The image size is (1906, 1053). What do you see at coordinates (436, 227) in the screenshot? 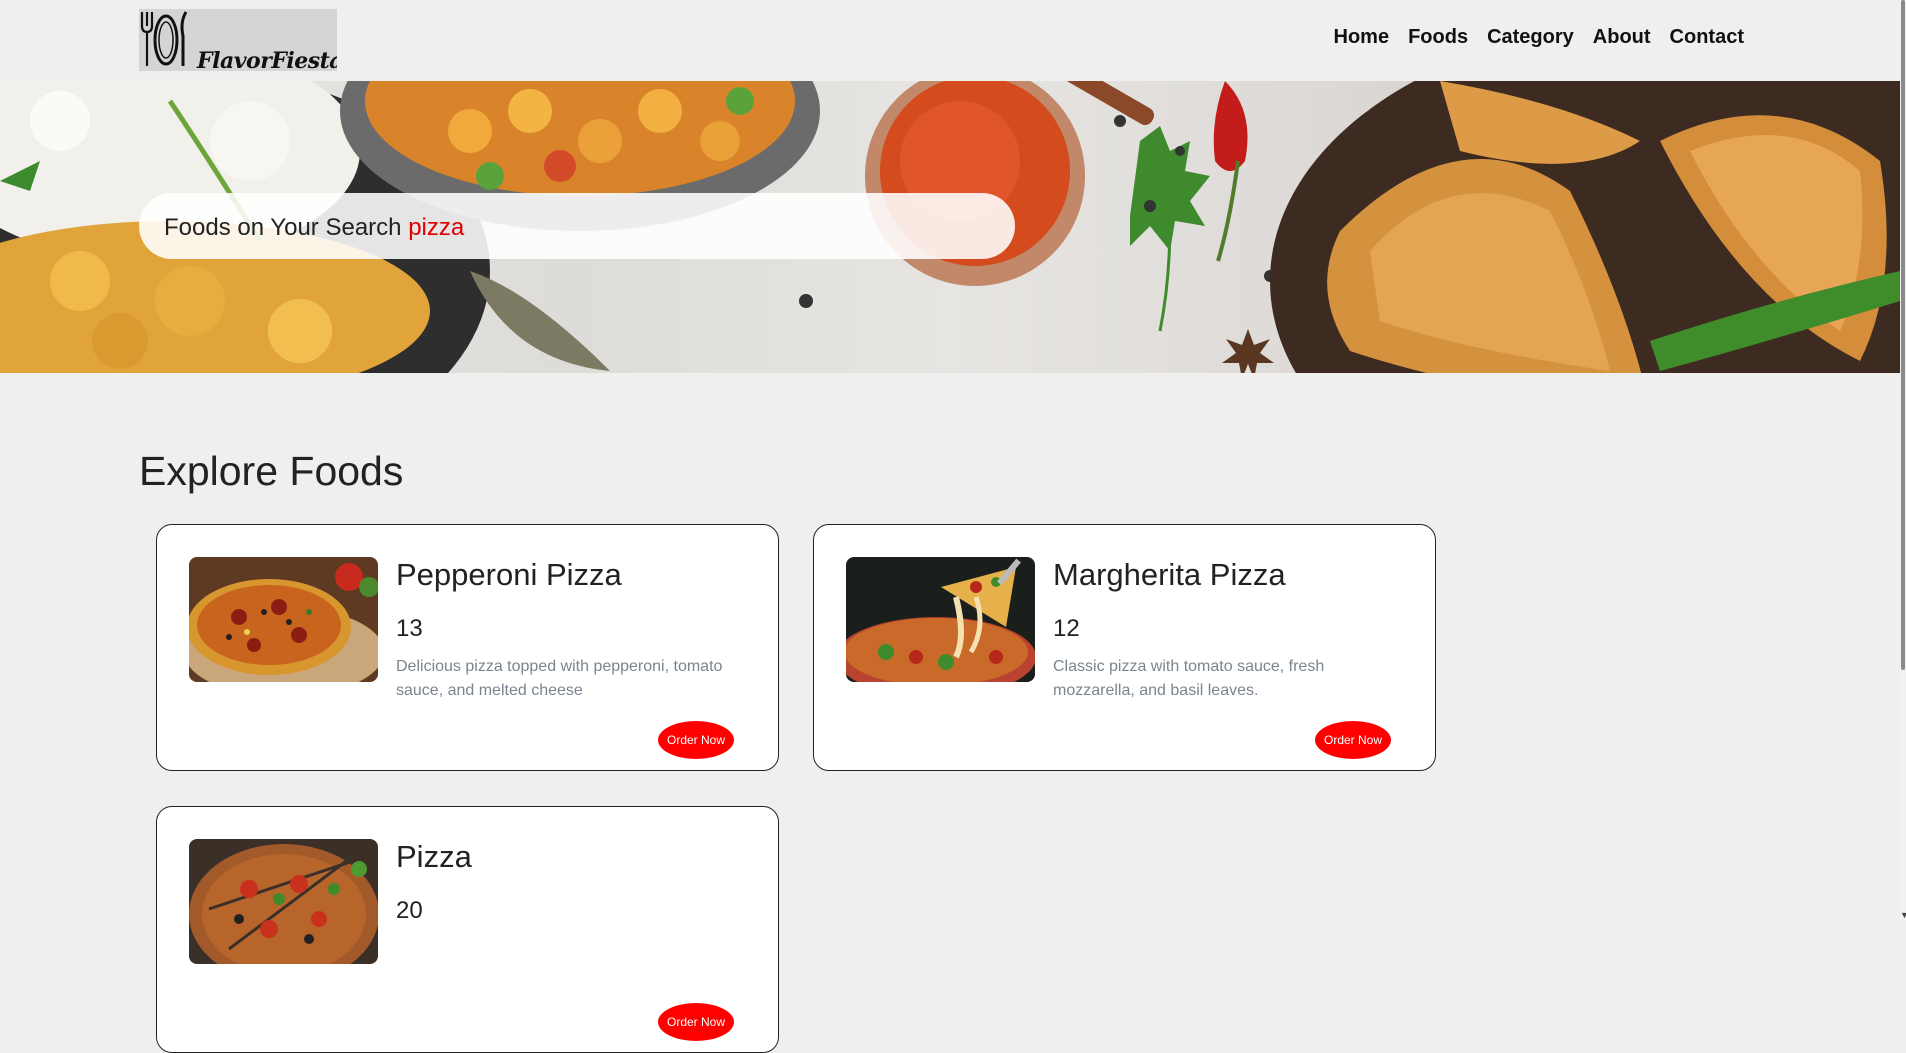
I see `search-term: pizza` at bounding box center [436, 227].